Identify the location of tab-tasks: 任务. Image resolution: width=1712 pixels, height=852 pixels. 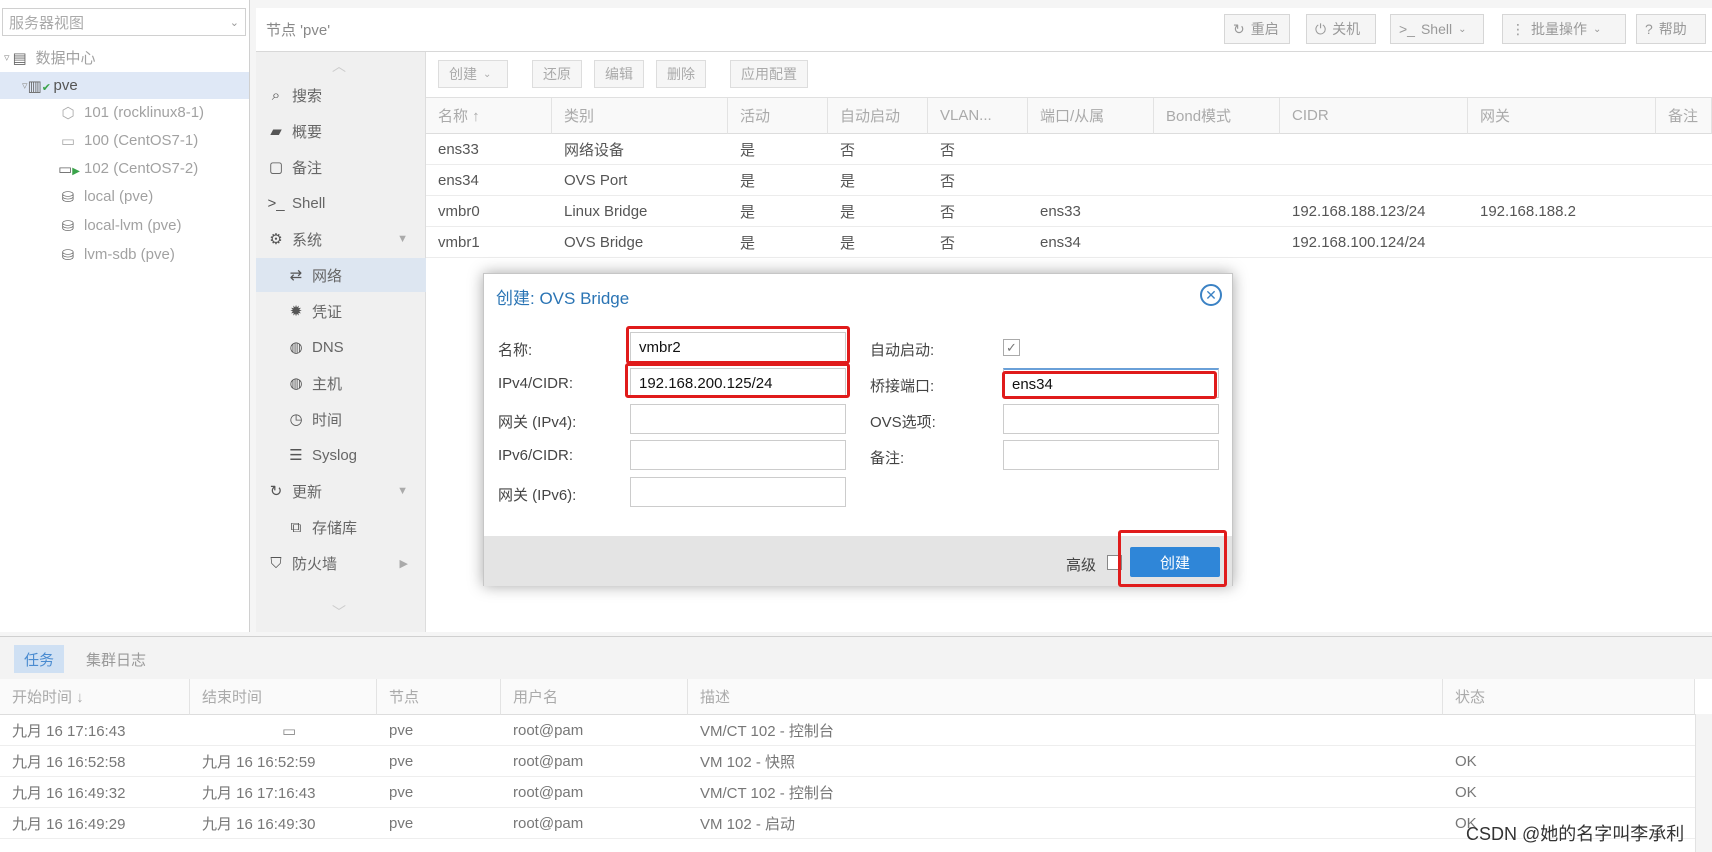
(39, 659).